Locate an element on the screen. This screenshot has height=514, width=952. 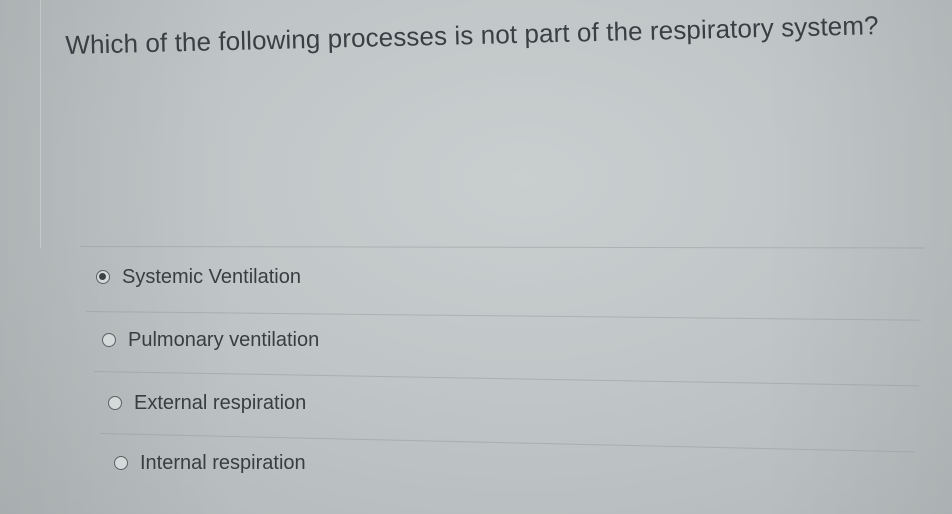
answer-label: Pulmonary ventilation is located at coordinates (224, 339).